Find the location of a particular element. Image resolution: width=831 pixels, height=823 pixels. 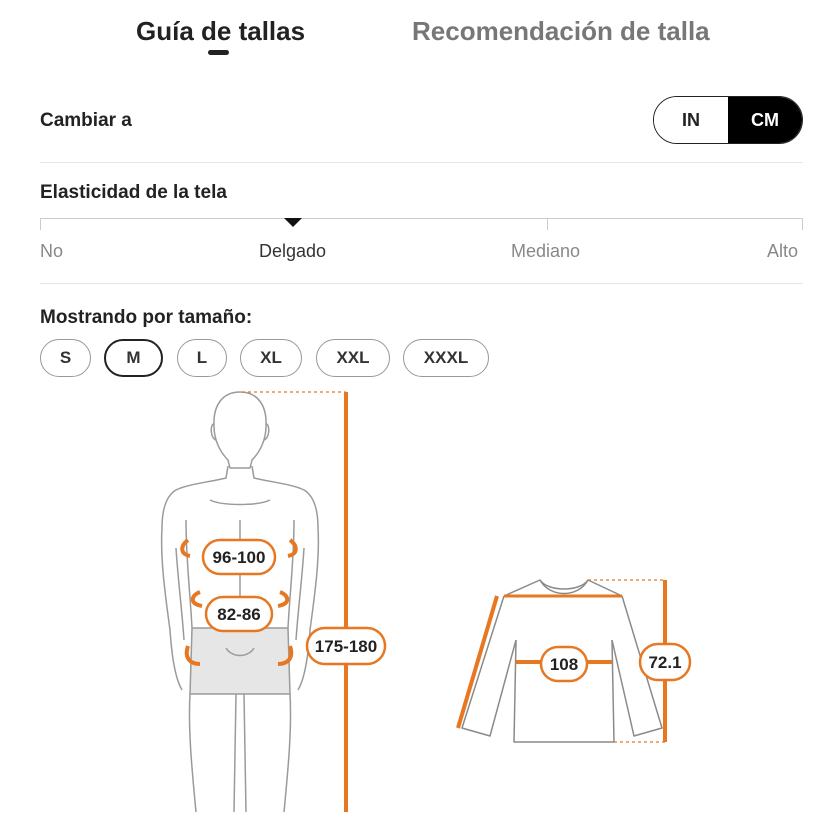

tab-bar: Guía de tallas Recomendación de talla is located at coordinates (415, 35).